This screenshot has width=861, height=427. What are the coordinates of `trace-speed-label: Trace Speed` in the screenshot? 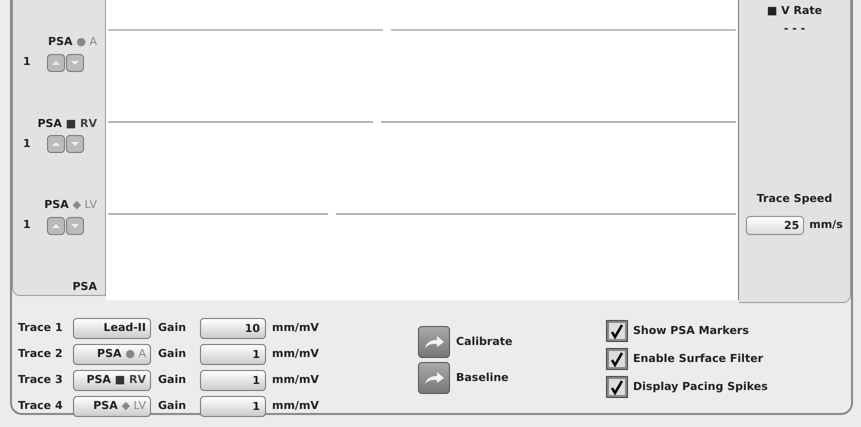 It's located at (794, 199).